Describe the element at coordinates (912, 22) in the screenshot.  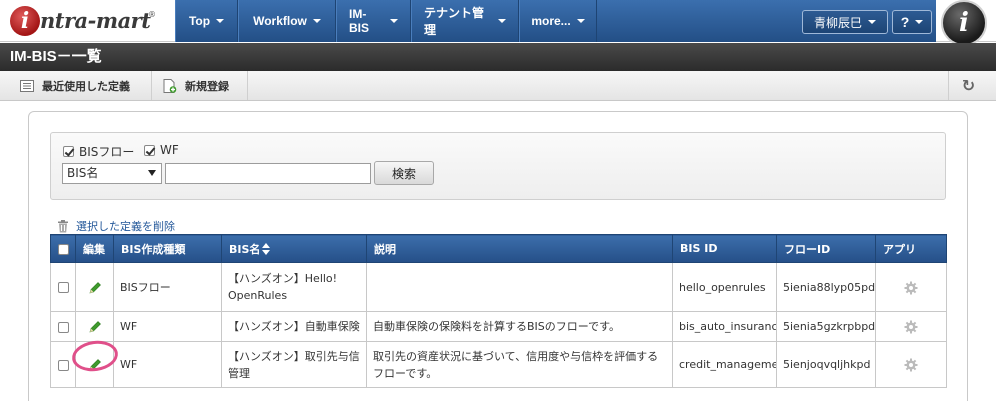
I see `help-menu-button: ?` at that location.